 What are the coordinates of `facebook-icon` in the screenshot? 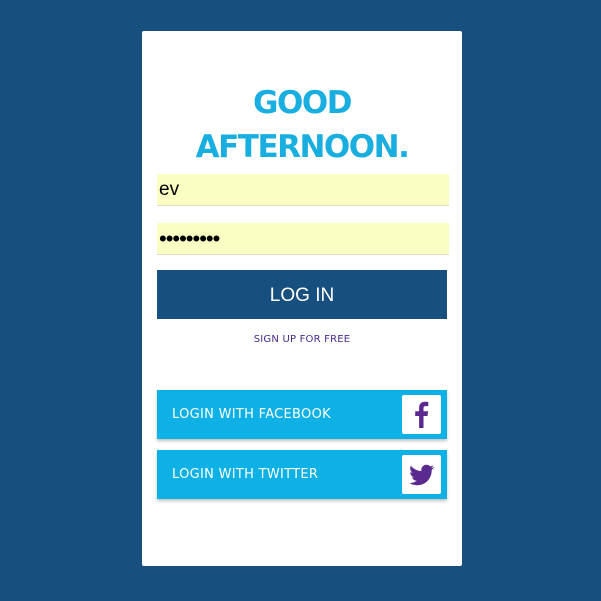 It's located at (421, 414).